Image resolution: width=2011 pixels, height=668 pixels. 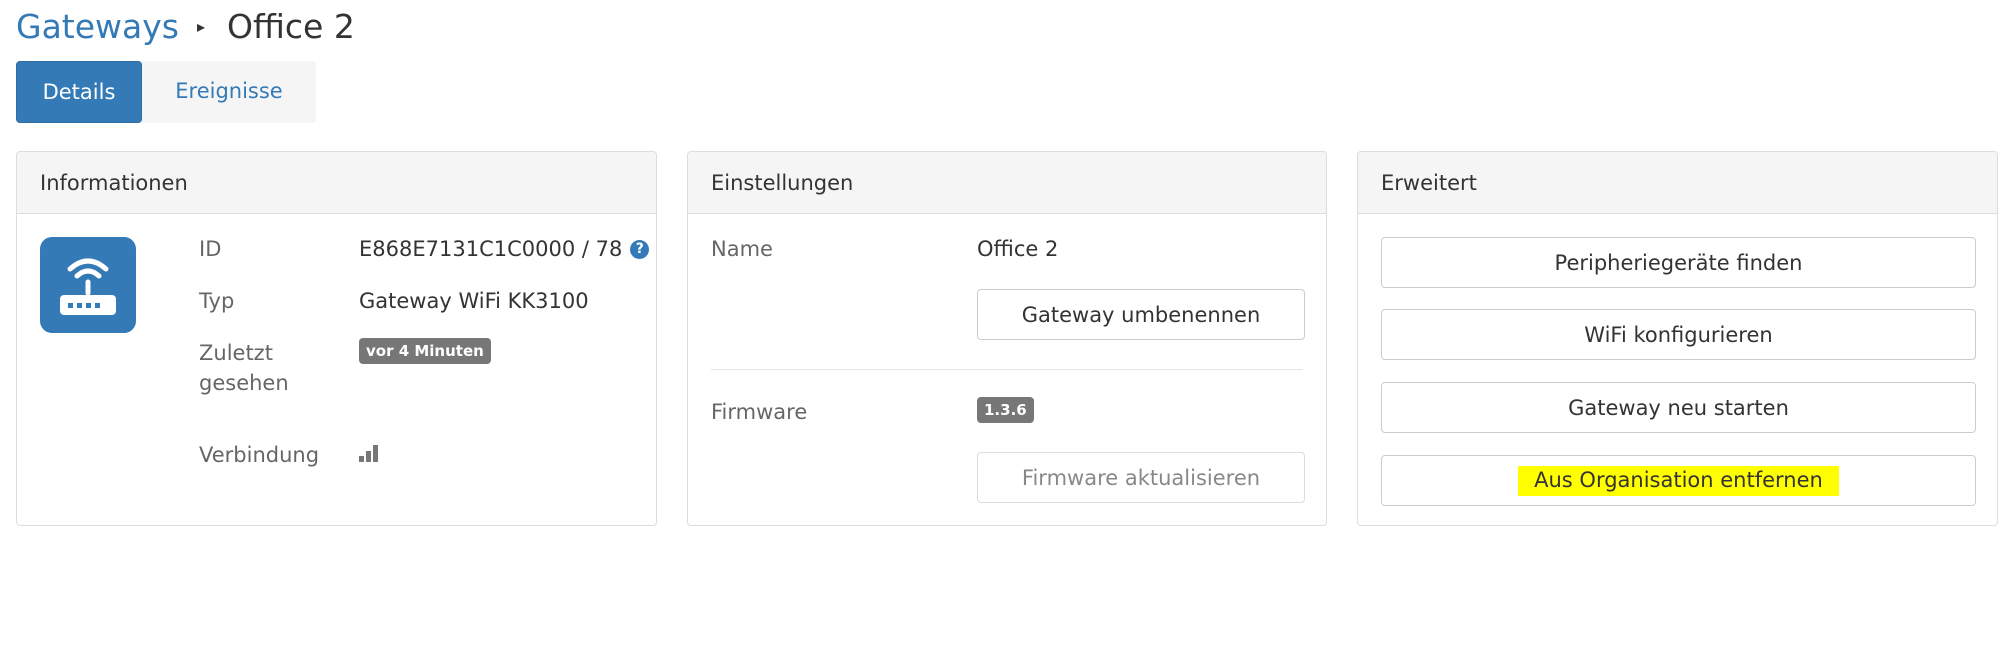 I want to click on zuletzt-label-line2: gesehen, so click(x=244, y=383).